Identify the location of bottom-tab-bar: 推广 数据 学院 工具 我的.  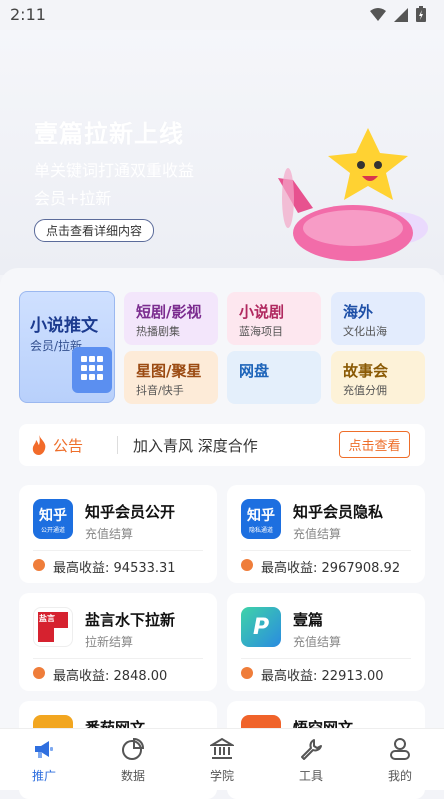
(222, 759).